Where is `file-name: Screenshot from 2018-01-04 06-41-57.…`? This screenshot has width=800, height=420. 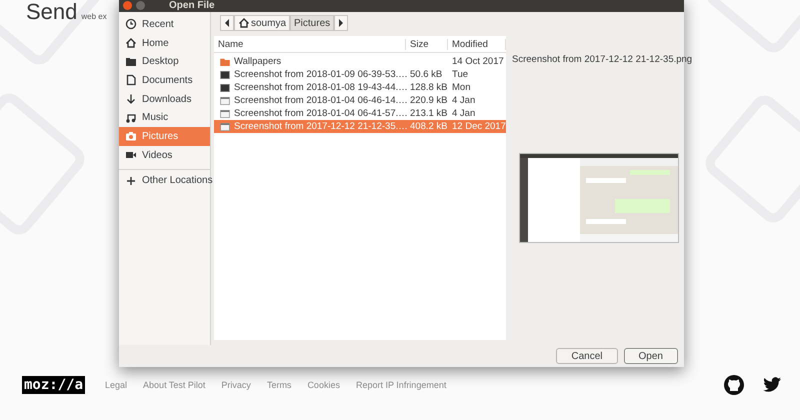
file-name: Screenshot from 2018-01-04 06-41-57.… is located at coordinates (321, 113).